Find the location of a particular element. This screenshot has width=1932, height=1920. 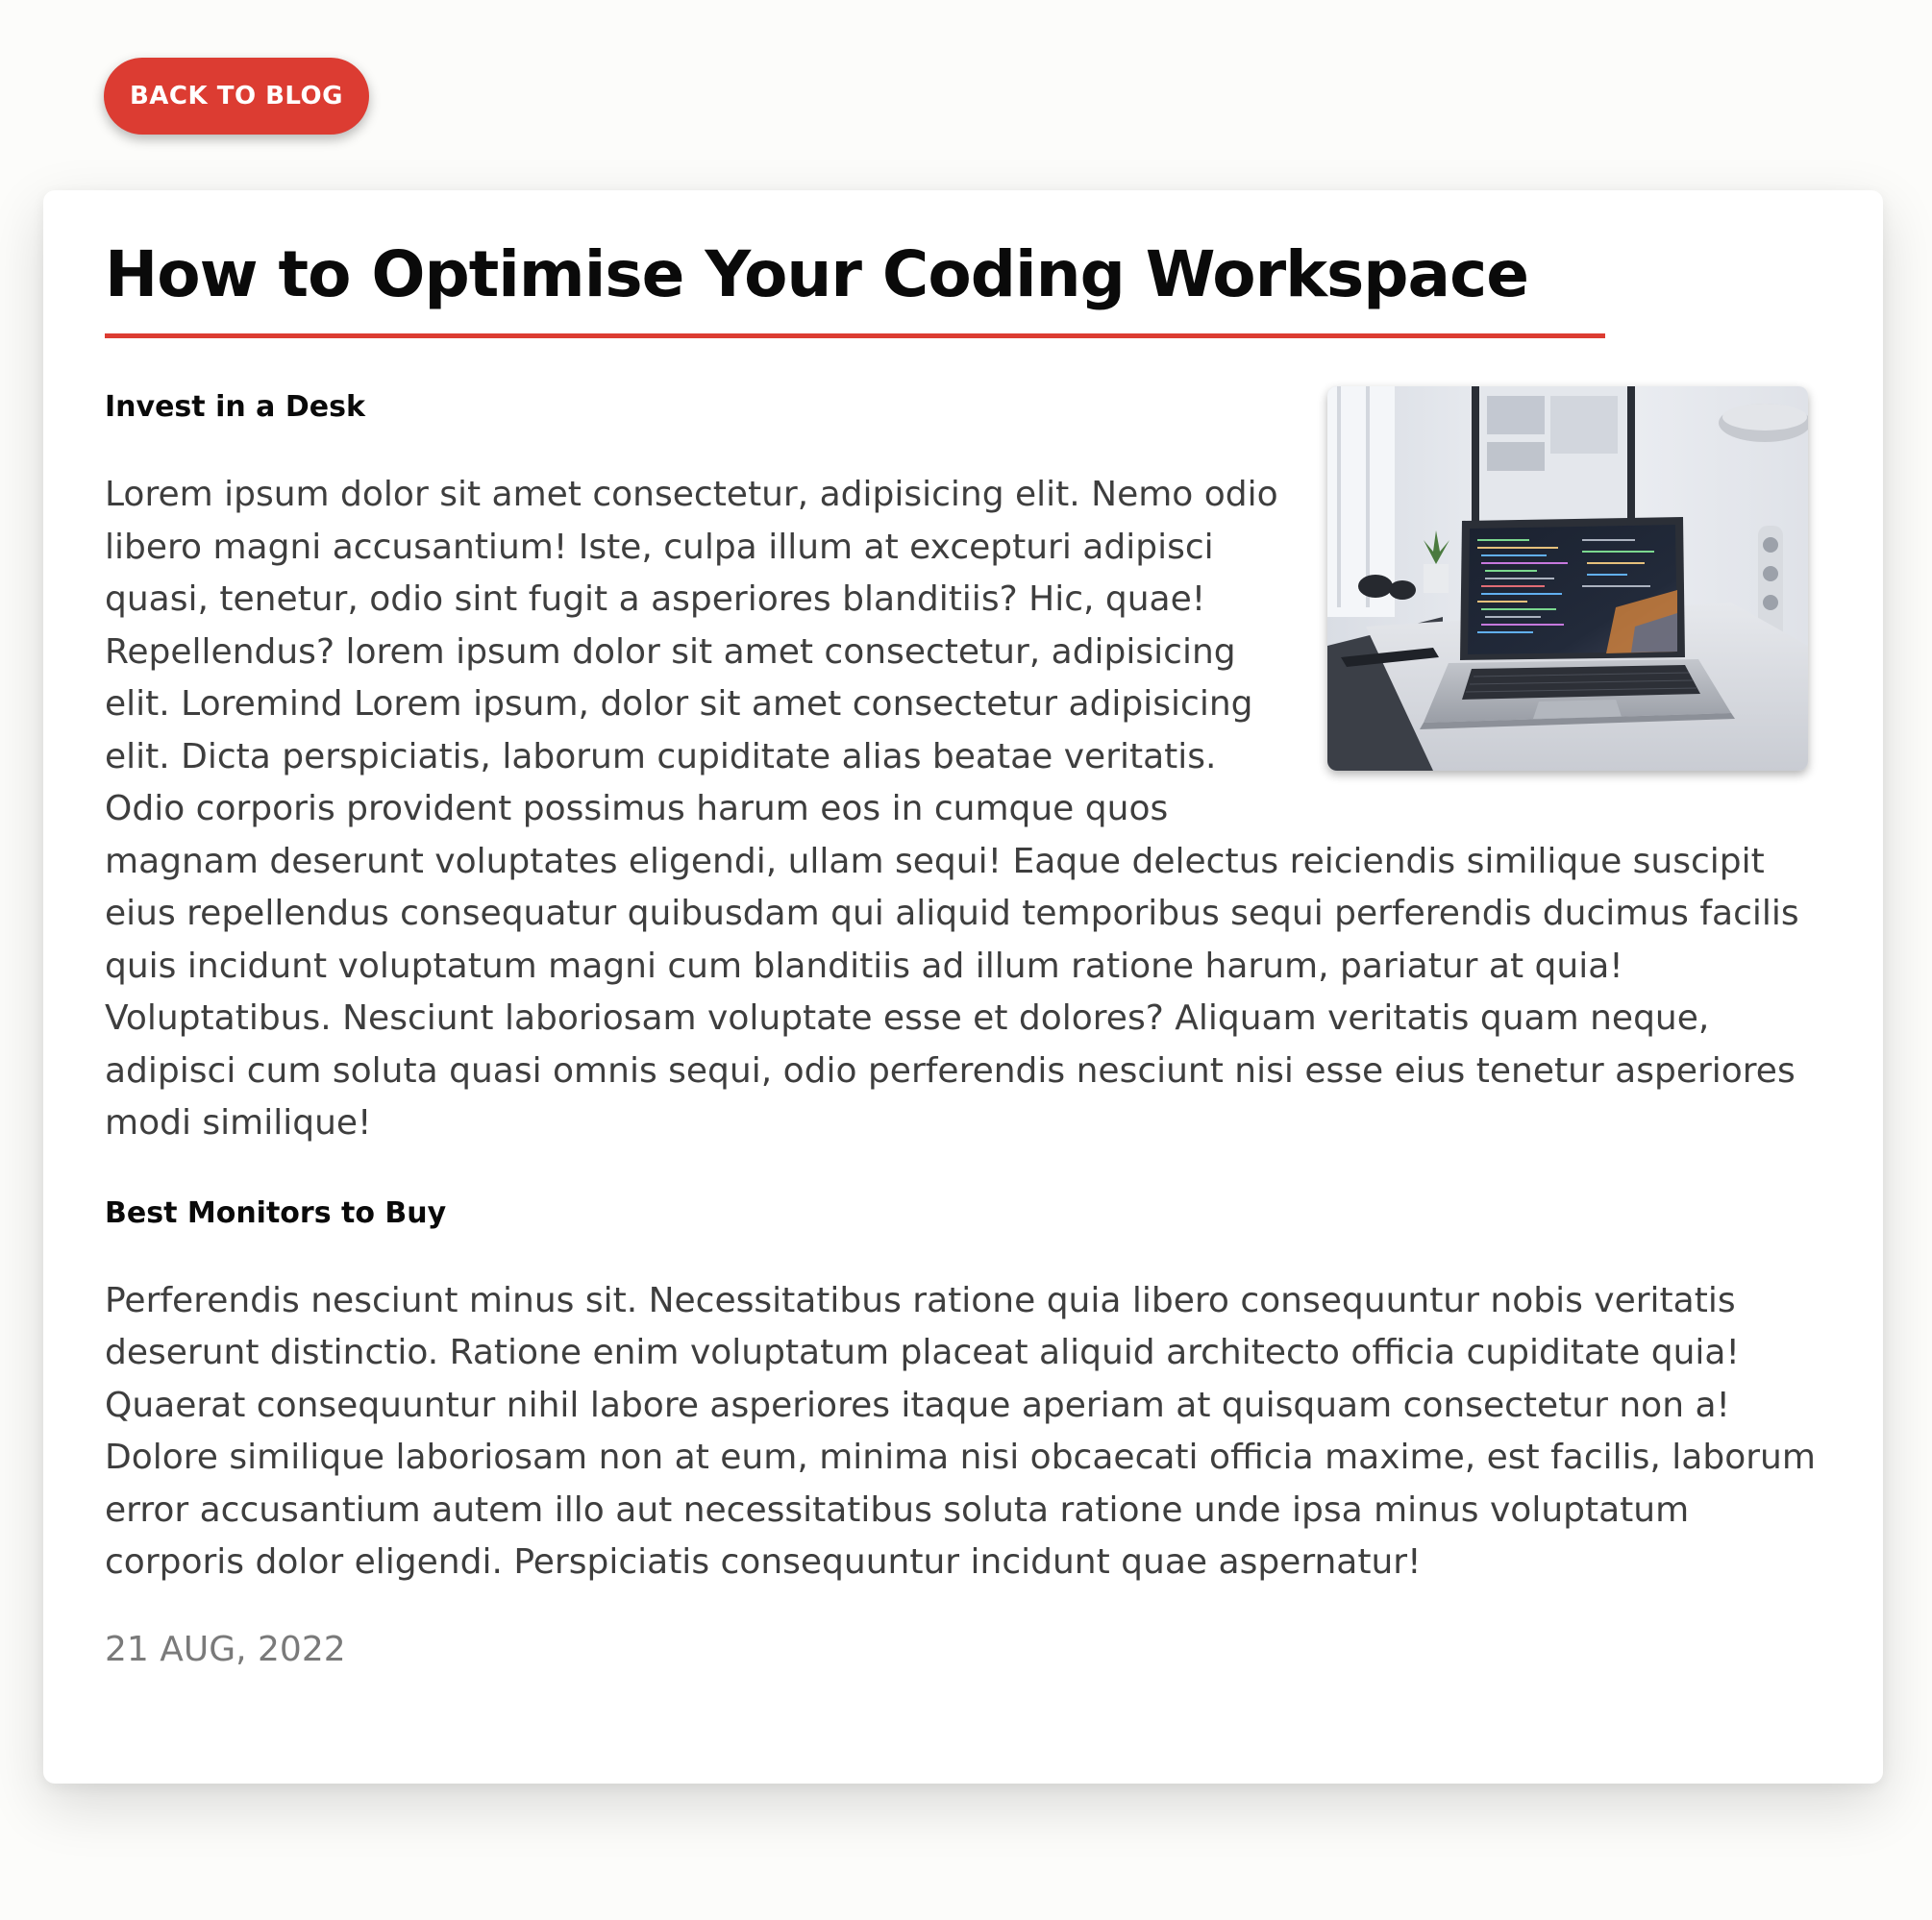

article-title: How to Optimise Your Coding Workspace is located at coordinates (817, 274).